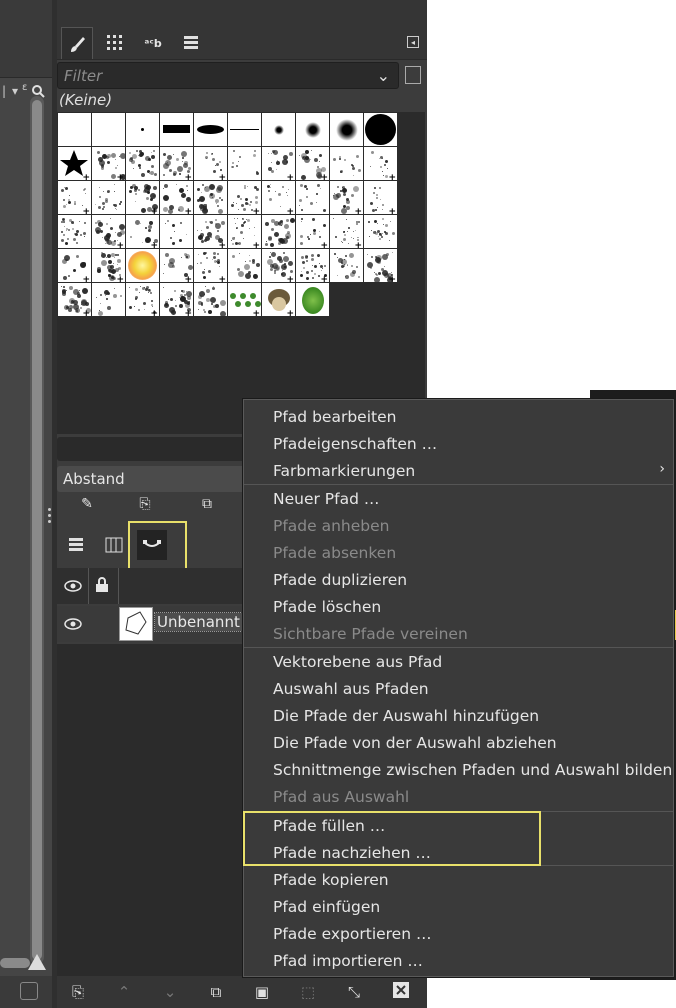 Image resolution: width=676 pixels, height=1008 pixels. What do you see at coordinates (77, 43) in the screenshot?
I see `tab-brushes` at bounding box center [77, 43].